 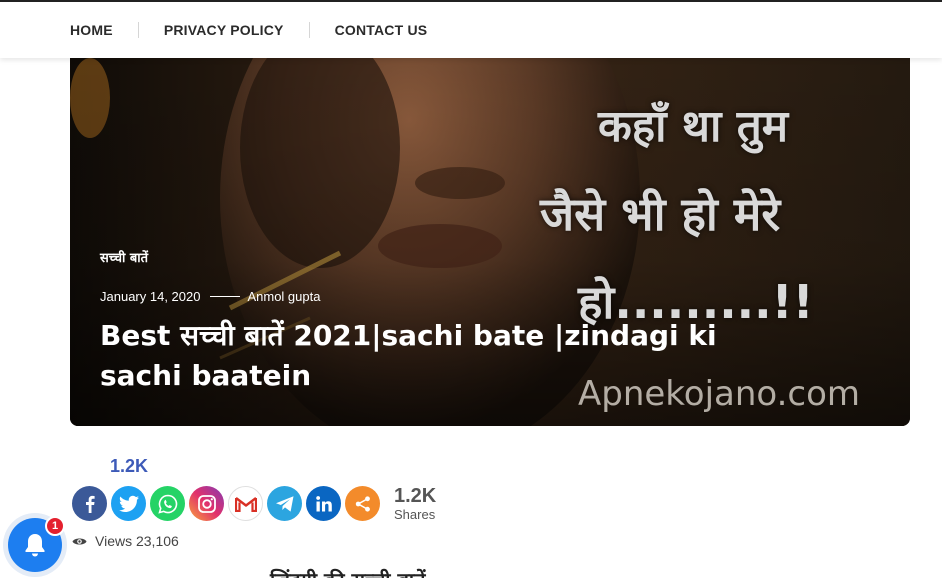 I want to click on linkedin-icon, so click(x=323, y=503).